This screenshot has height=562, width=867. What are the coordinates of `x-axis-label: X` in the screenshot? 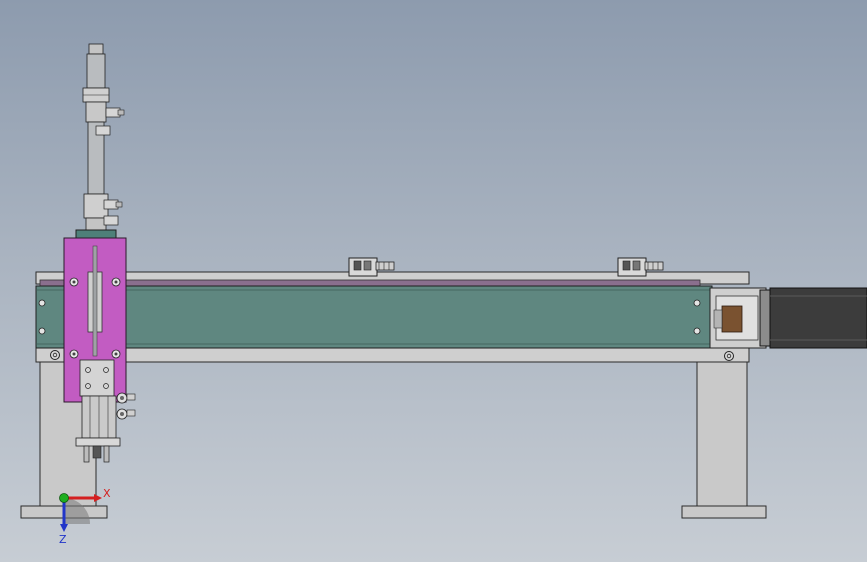 It's located at (107, 493).